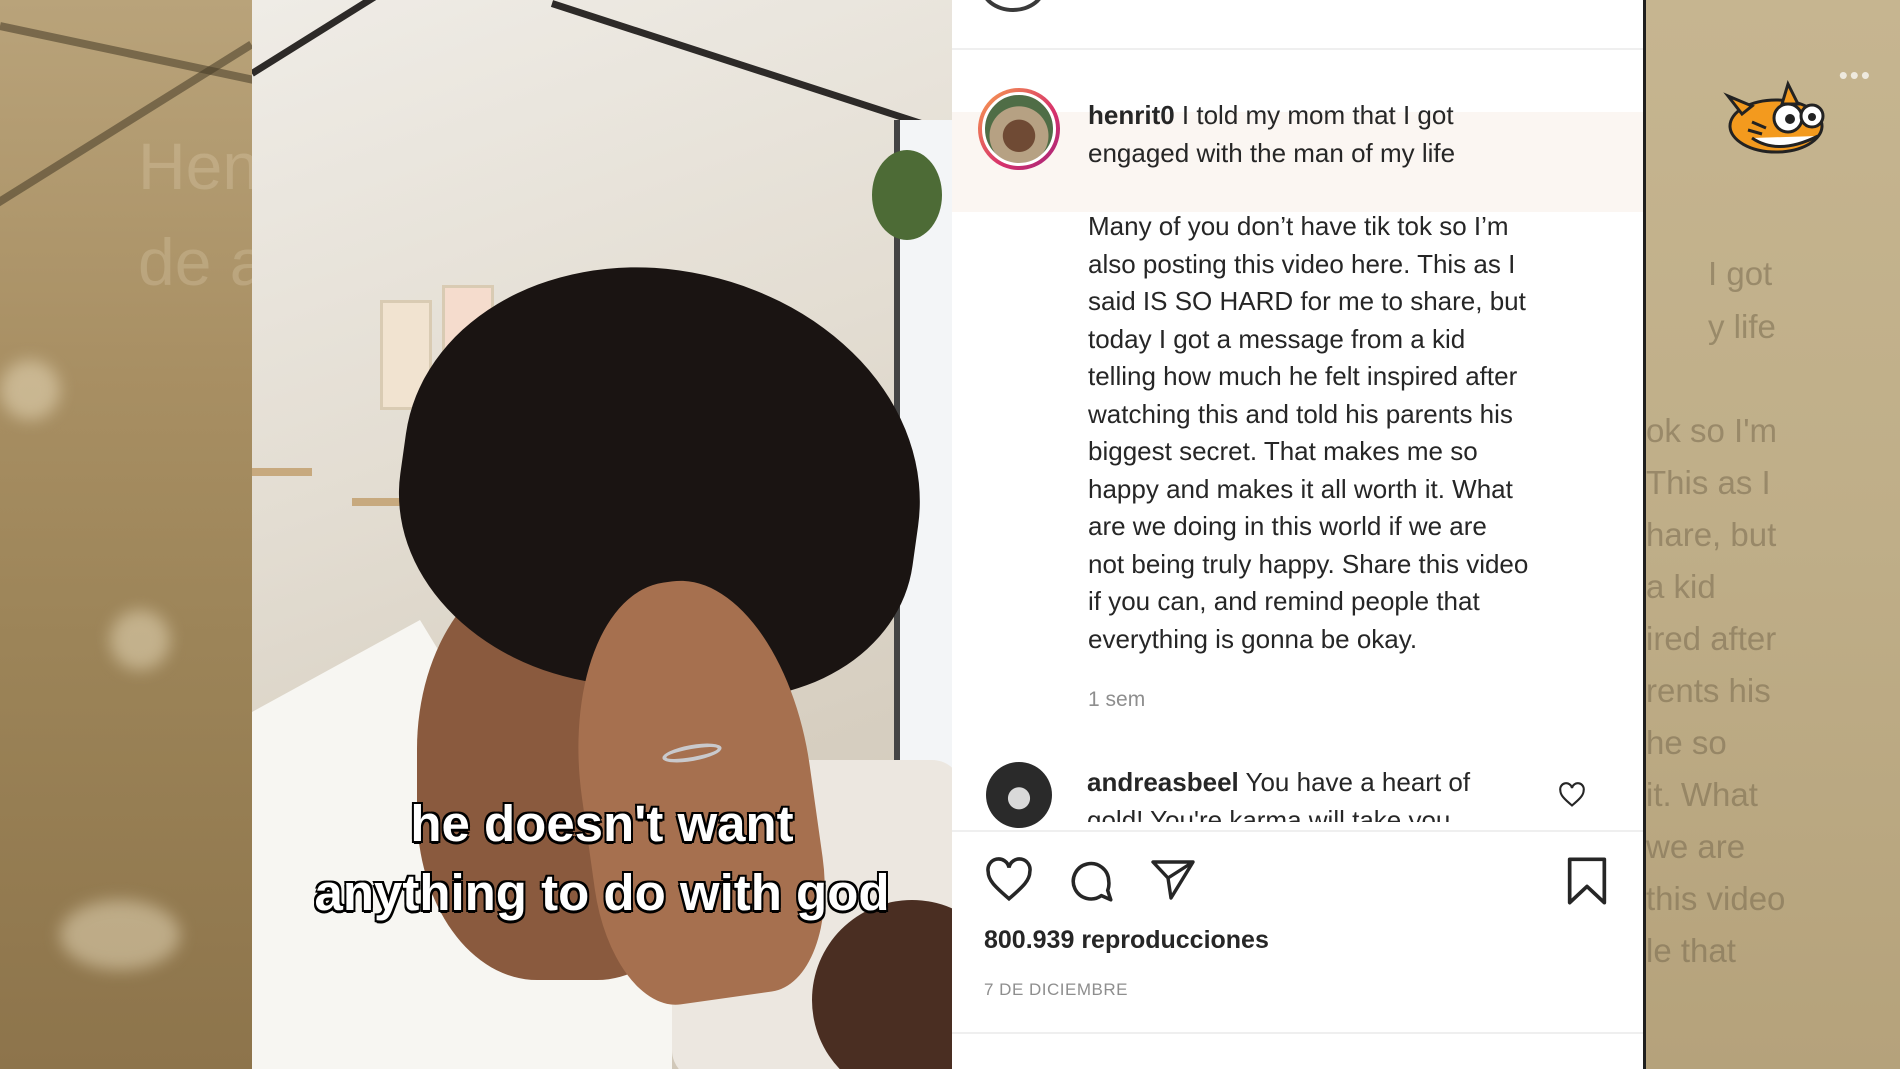 This screenshot has width=1900, height=1069. Describe the element at coordinates (1855, 75) in the screenshot. I see `more-options-icon: •••` at that location.